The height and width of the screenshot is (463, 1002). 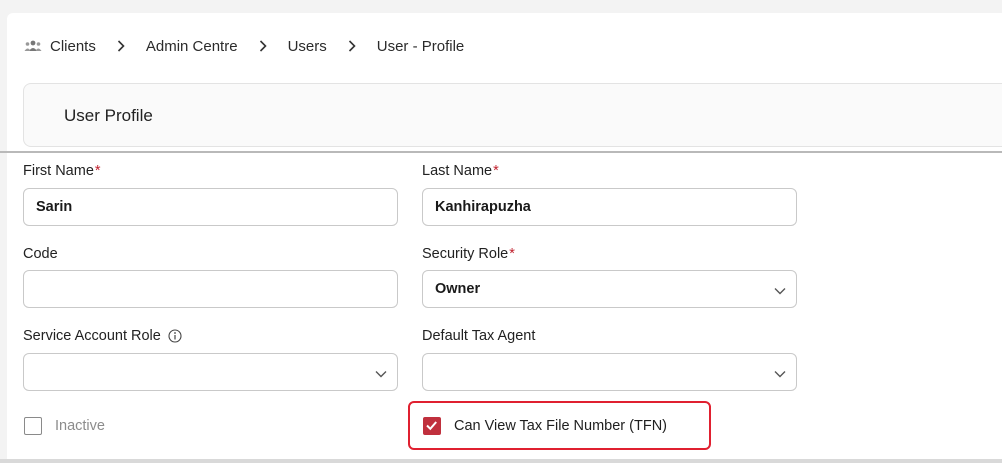 I want to click on checkmark-icon, so click(x=431, y=426).